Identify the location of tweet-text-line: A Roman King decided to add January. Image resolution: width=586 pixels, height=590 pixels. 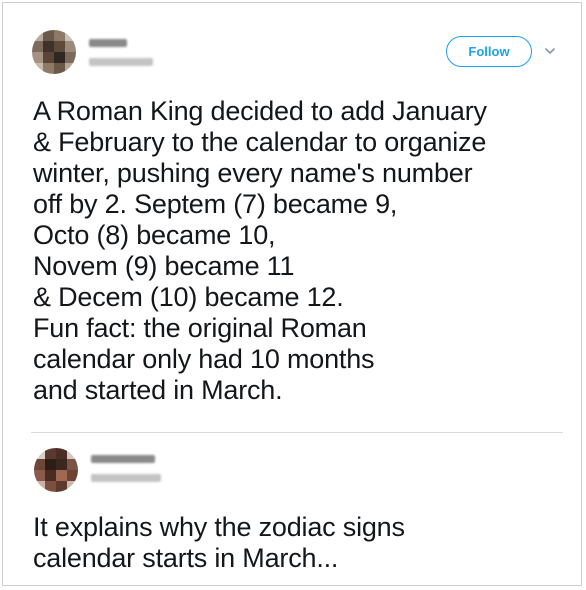
(260, 111).